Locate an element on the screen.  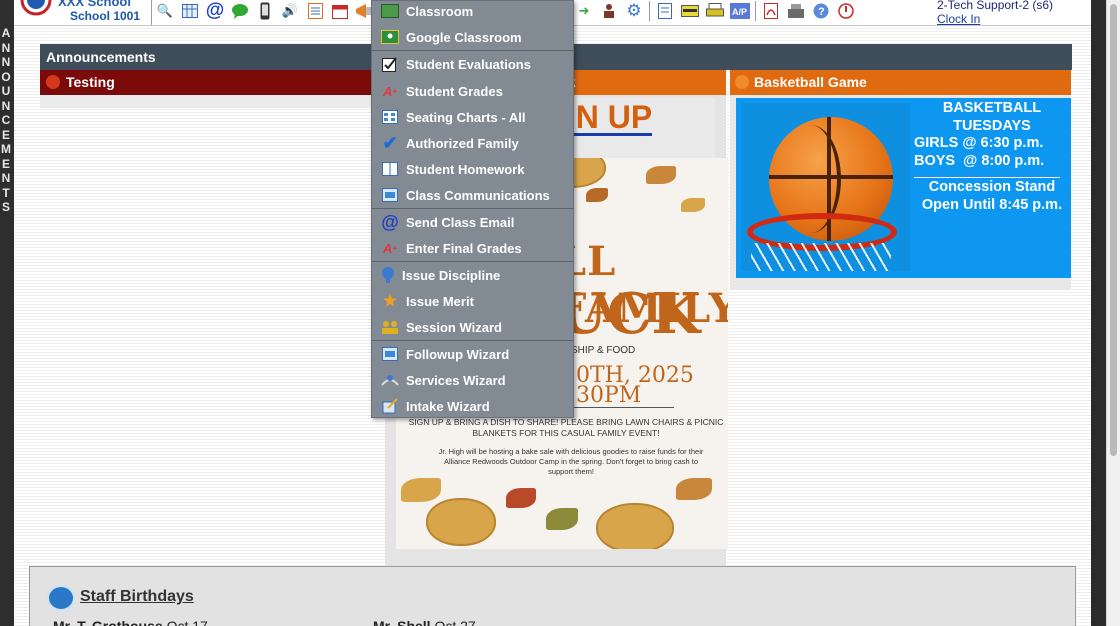
menu-item-class-communications: Class Communications is located at coordinates (472, 195).